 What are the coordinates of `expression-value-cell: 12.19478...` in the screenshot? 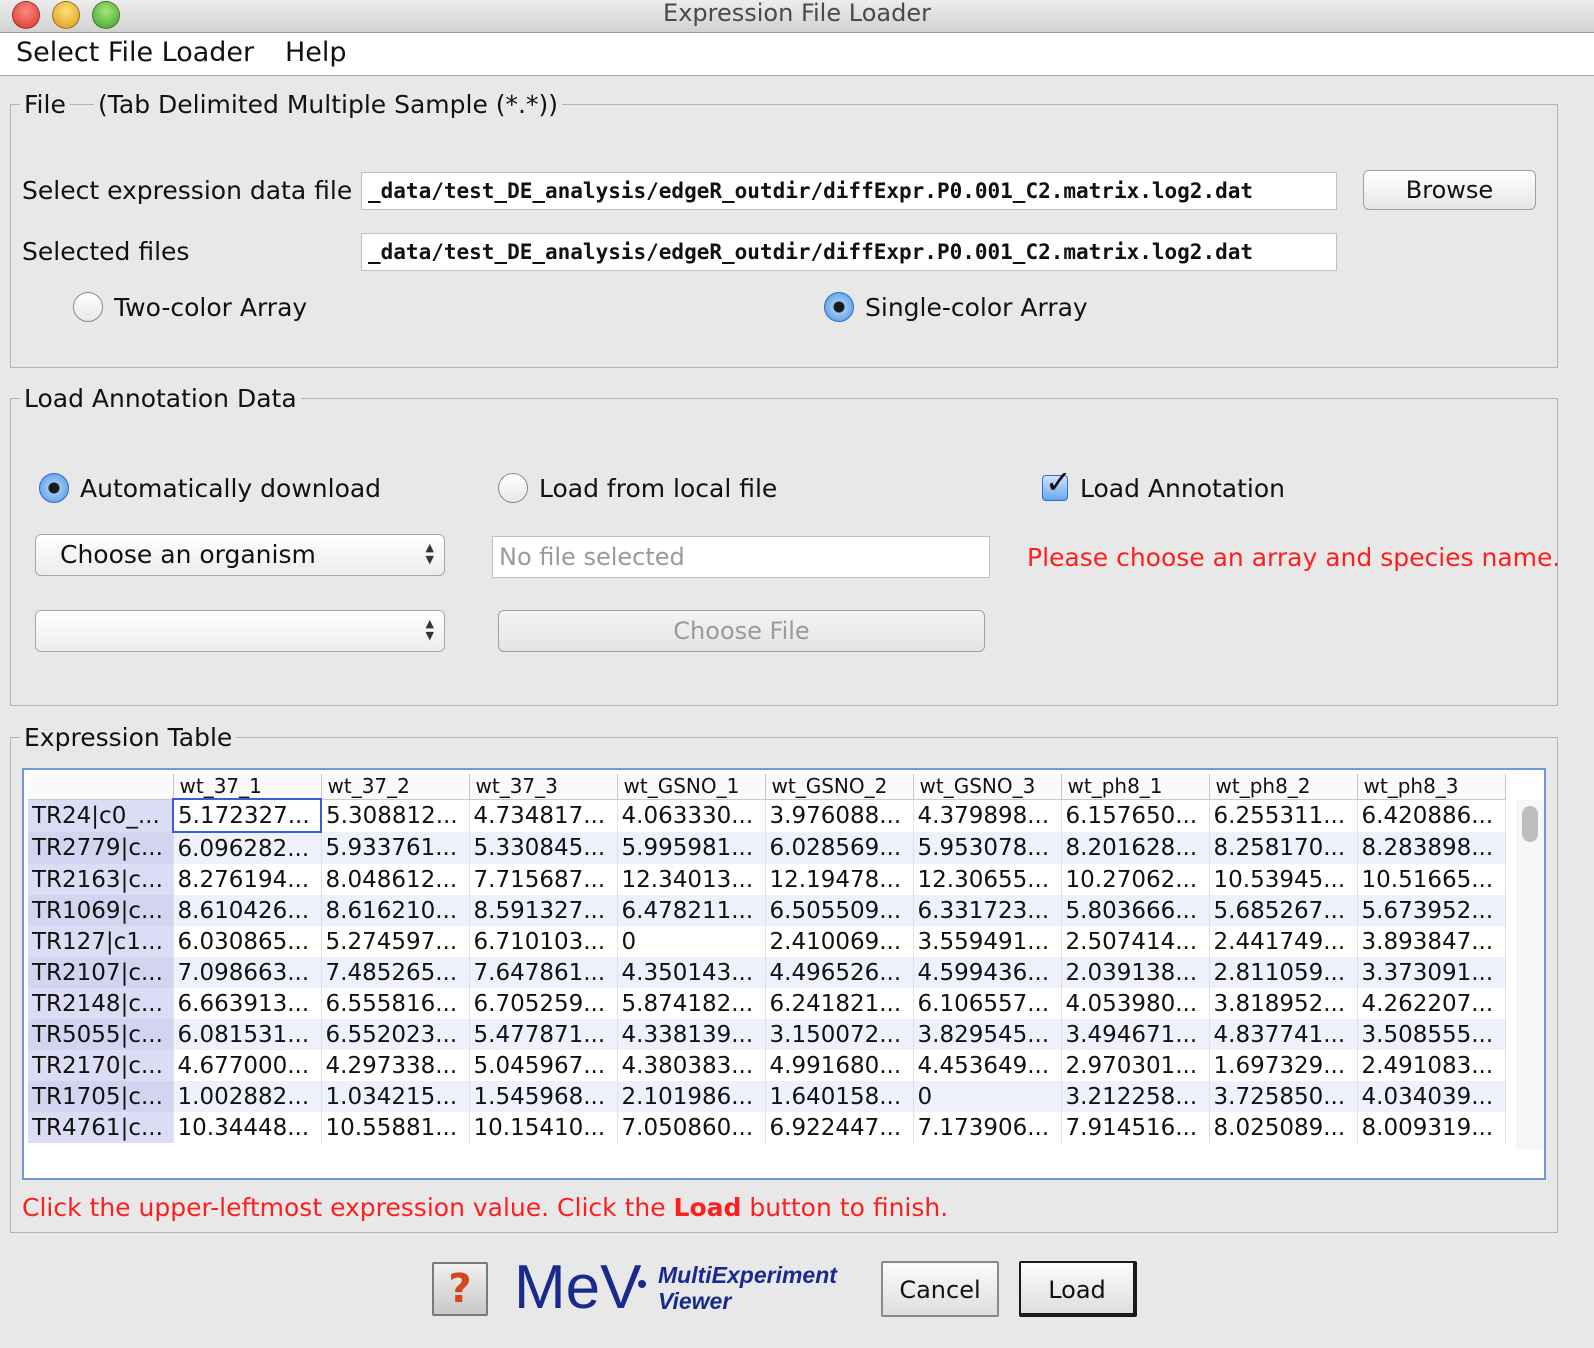 It's located at (839, 879).